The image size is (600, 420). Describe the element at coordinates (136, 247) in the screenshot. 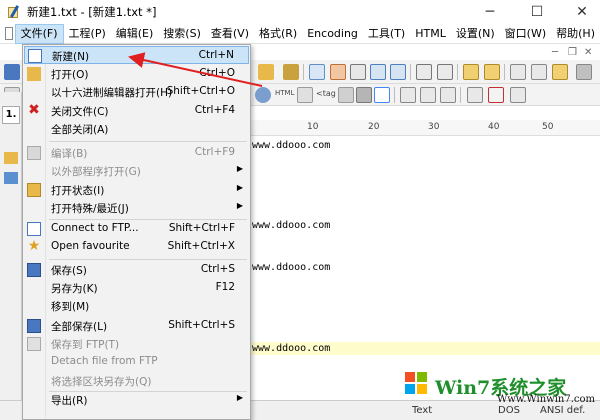

I see `menu-item-open-favourite: ★ Open favourite Shift+Ctrl+X` at that location.